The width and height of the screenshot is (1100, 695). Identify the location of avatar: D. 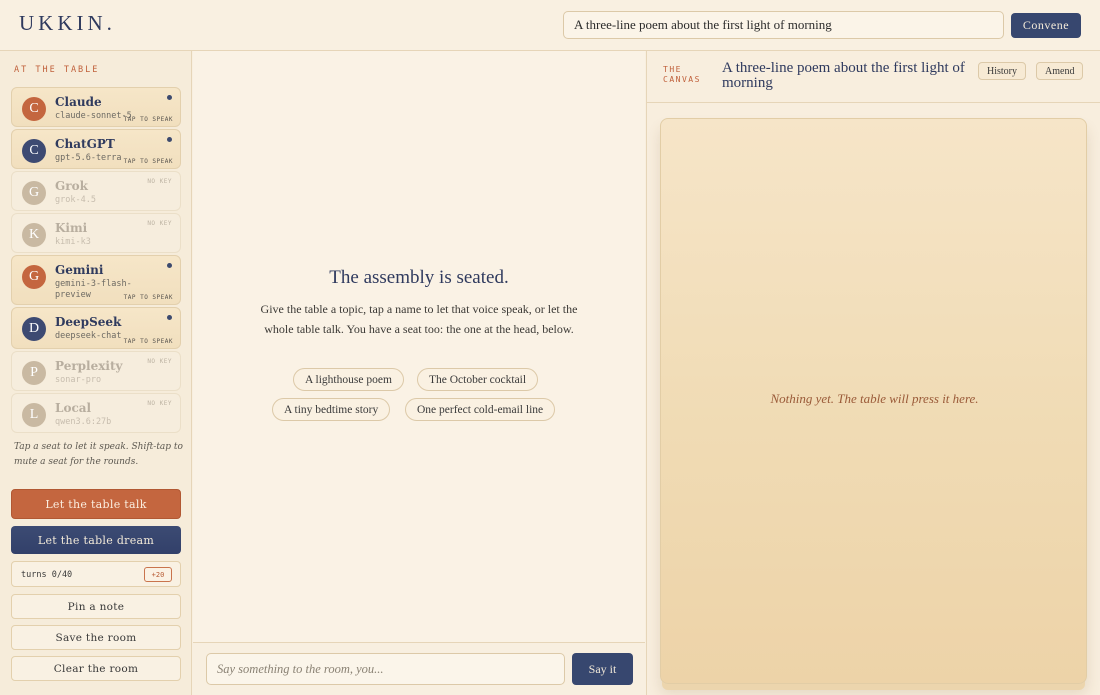
(34, 329).